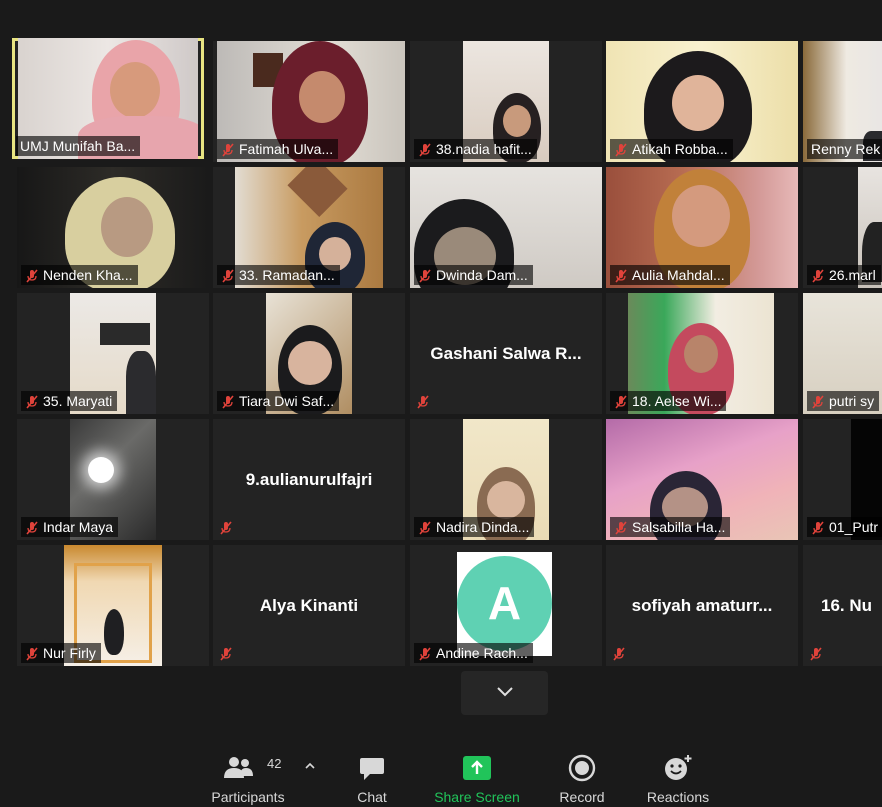 This screenshot has width=882, height=807. Describe the element at coordinates (842, 227) in the screenshot. I see `participant-tile: 26.marl` at that location.